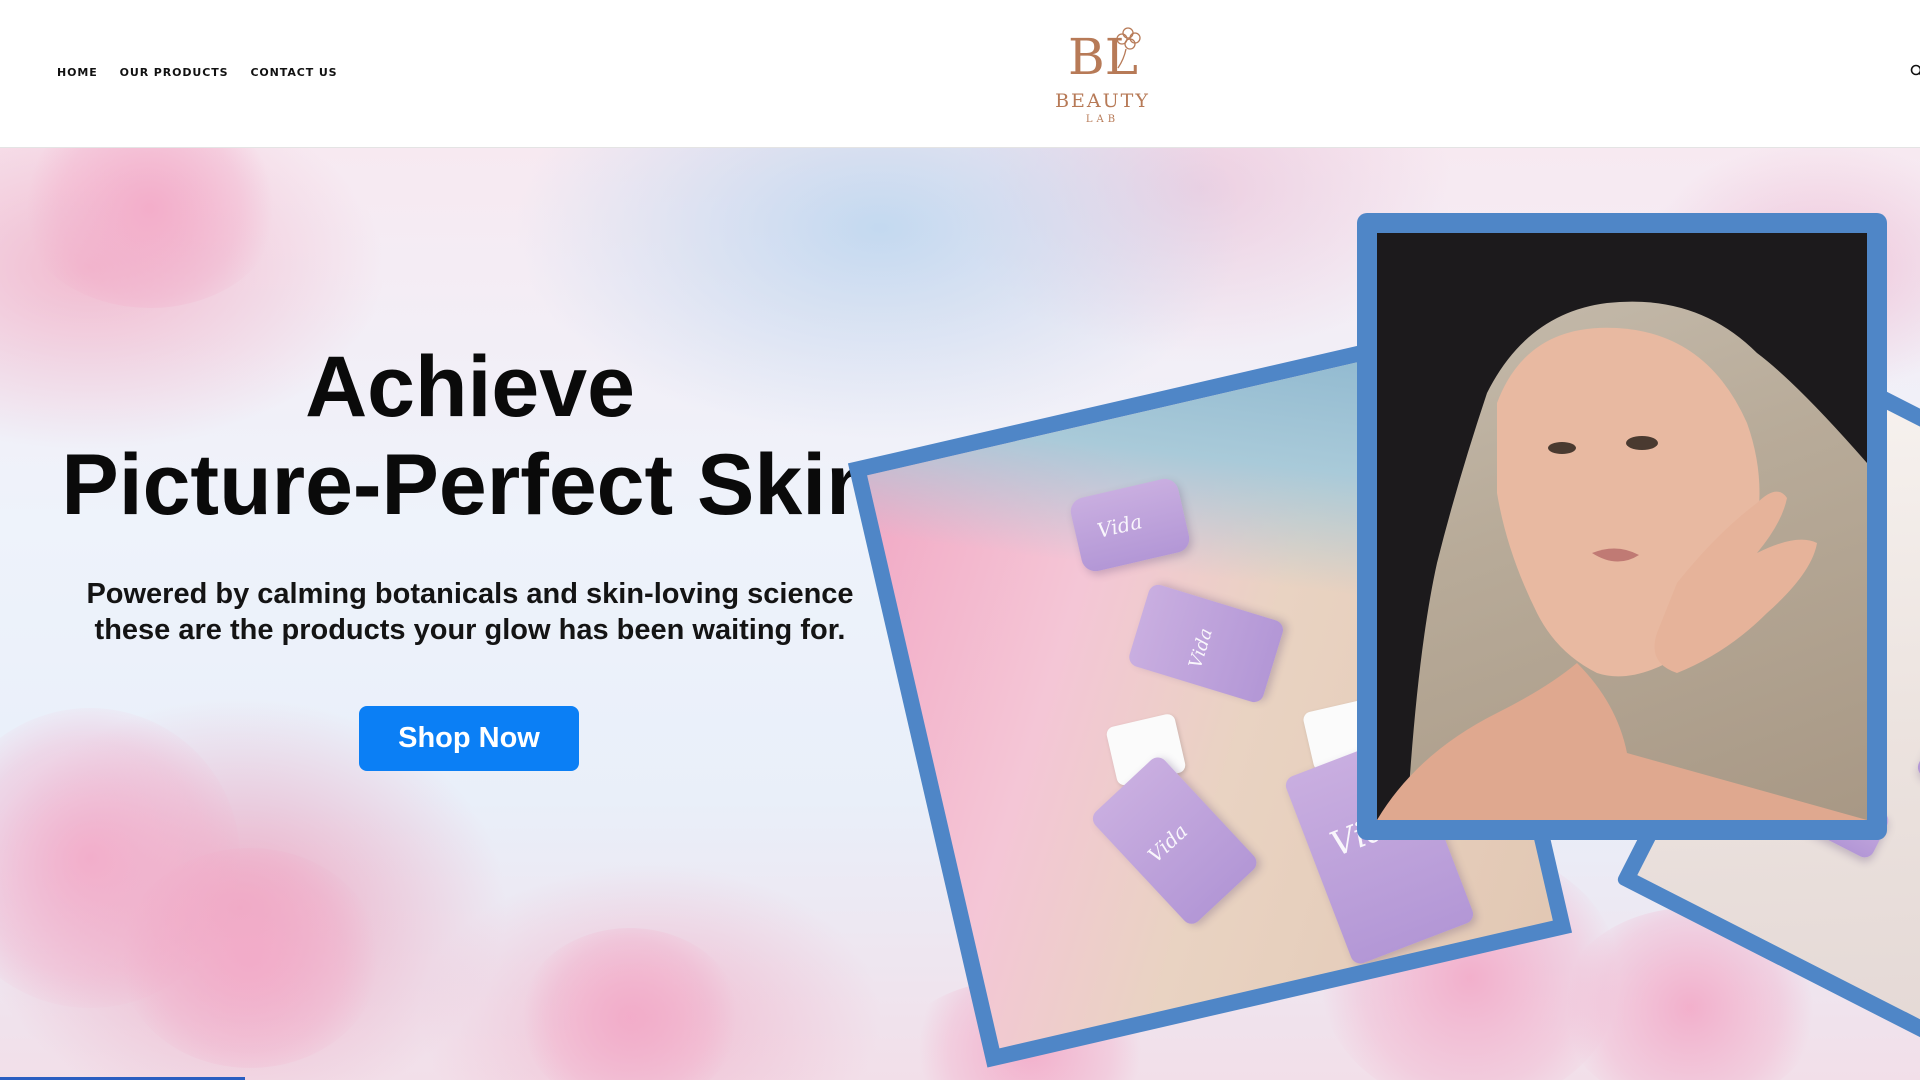 This screenshot has width=1920, height=1080. What do you see at coordinates (1917, 727) in the screenshot?
I see `product-bottle-image` at bounding box center [1917, 727].